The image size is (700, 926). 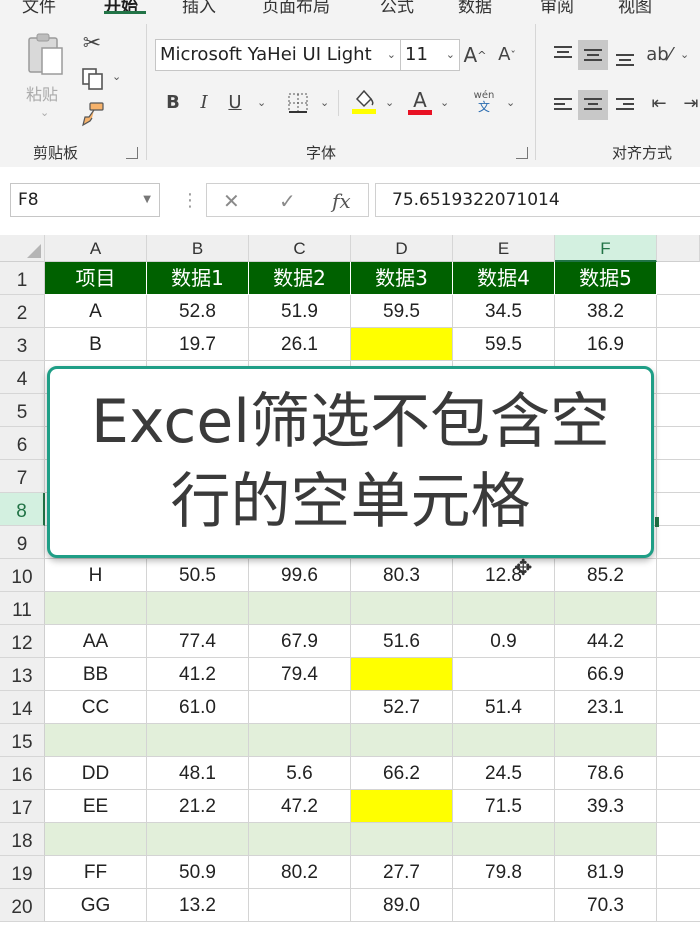 What do you see at coordinates (22, 641) in the screenshot?
I see `row-header: 12` at bounding box center [22, 641].